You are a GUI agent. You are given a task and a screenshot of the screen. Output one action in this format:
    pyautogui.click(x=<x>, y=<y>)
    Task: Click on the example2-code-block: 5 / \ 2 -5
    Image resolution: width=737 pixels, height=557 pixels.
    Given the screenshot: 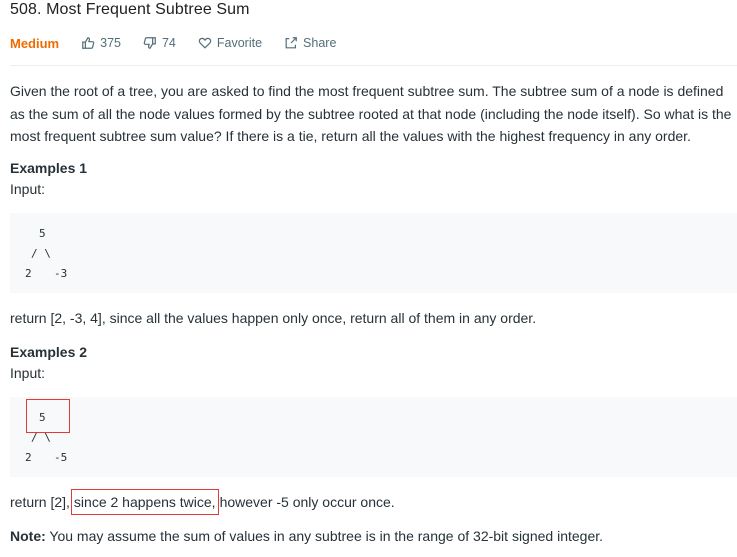 What is the action you would take?
    pyautogui.click(x=373, y=437)
    